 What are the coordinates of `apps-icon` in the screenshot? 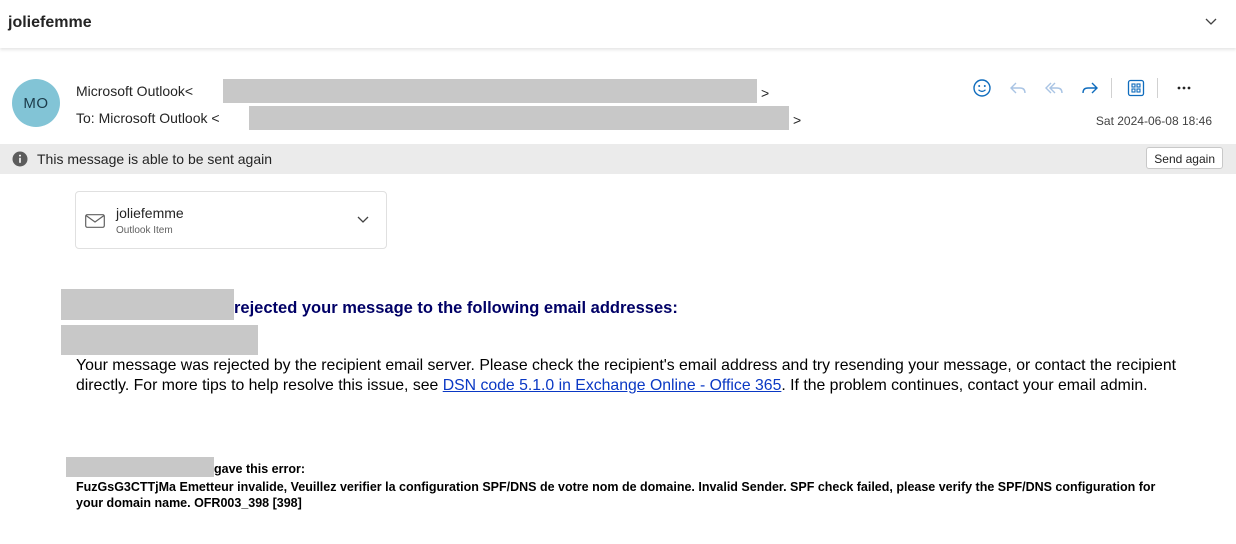 It's located at (1136, 88).